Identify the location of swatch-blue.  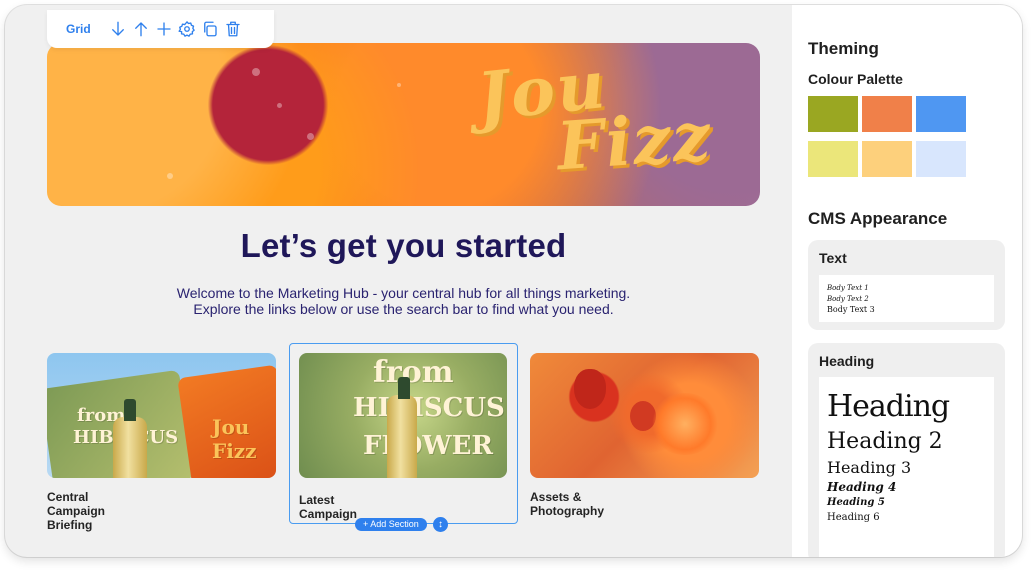
(941, 114).